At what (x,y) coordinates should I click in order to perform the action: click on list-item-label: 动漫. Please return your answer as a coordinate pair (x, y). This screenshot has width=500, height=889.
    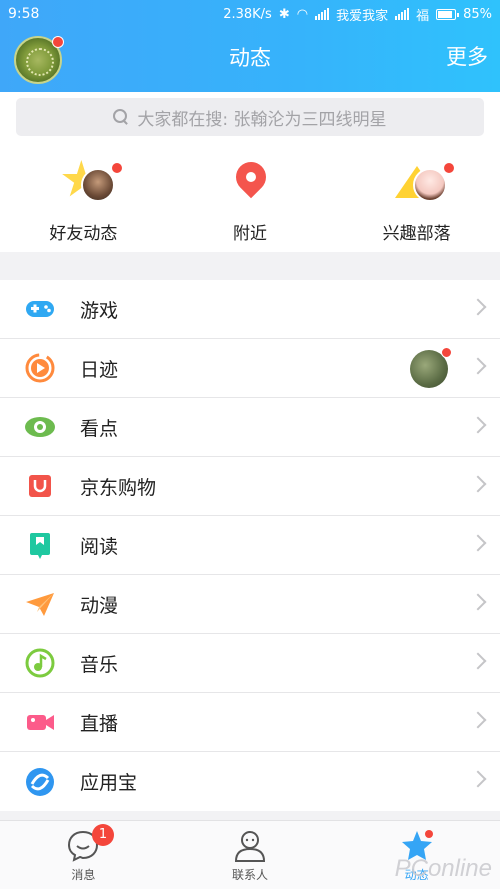
    Looking at the image, I should click on (99, 605).